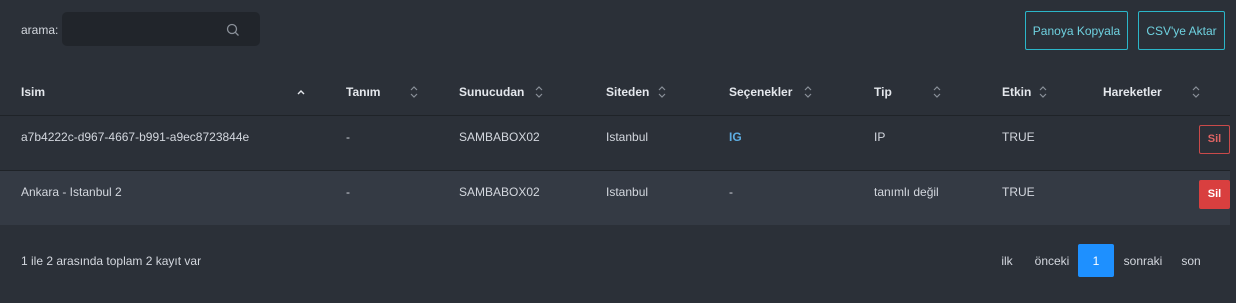 The image size is (1236, 303). I want to click on column-header-name: Isim, so click(162, 93).